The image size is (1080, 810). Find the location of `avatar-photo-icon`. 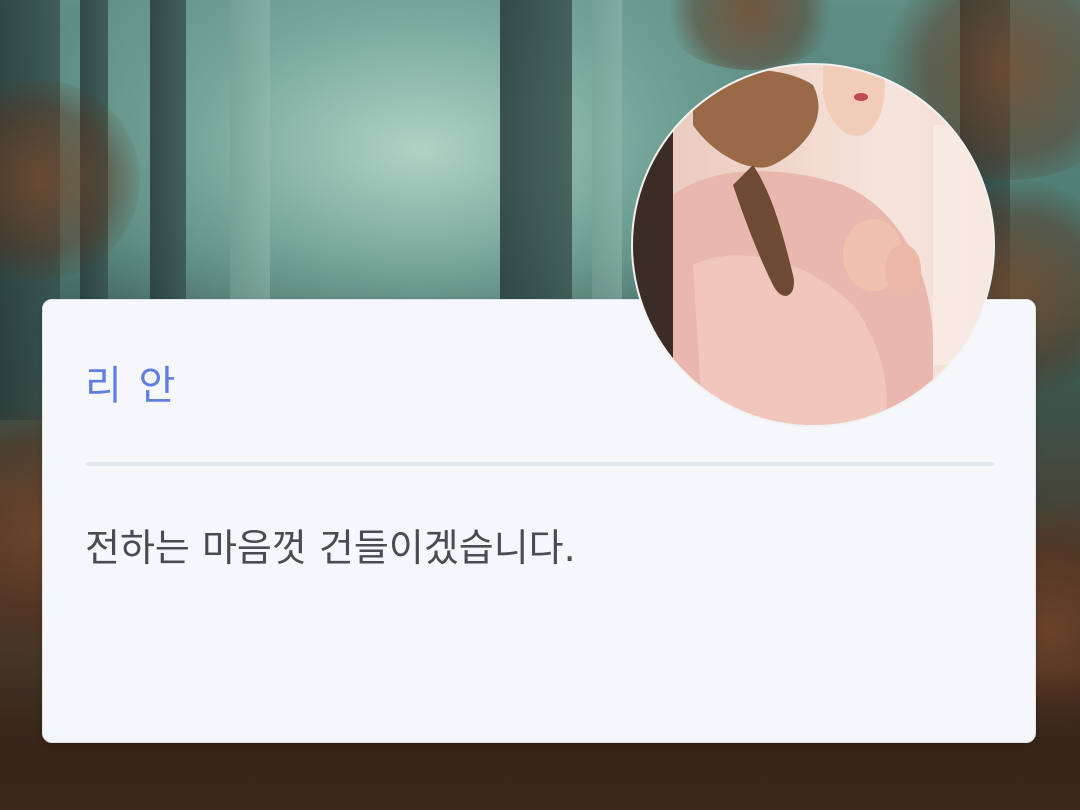

avatar-photo-icon is located at coordinates (813, 245).